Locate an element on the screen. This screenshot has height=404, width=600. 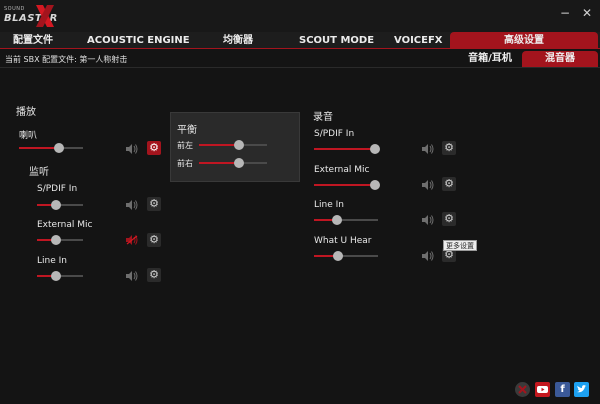
record-what-u-hear-mute-icon is located at coordinates (428, 256).